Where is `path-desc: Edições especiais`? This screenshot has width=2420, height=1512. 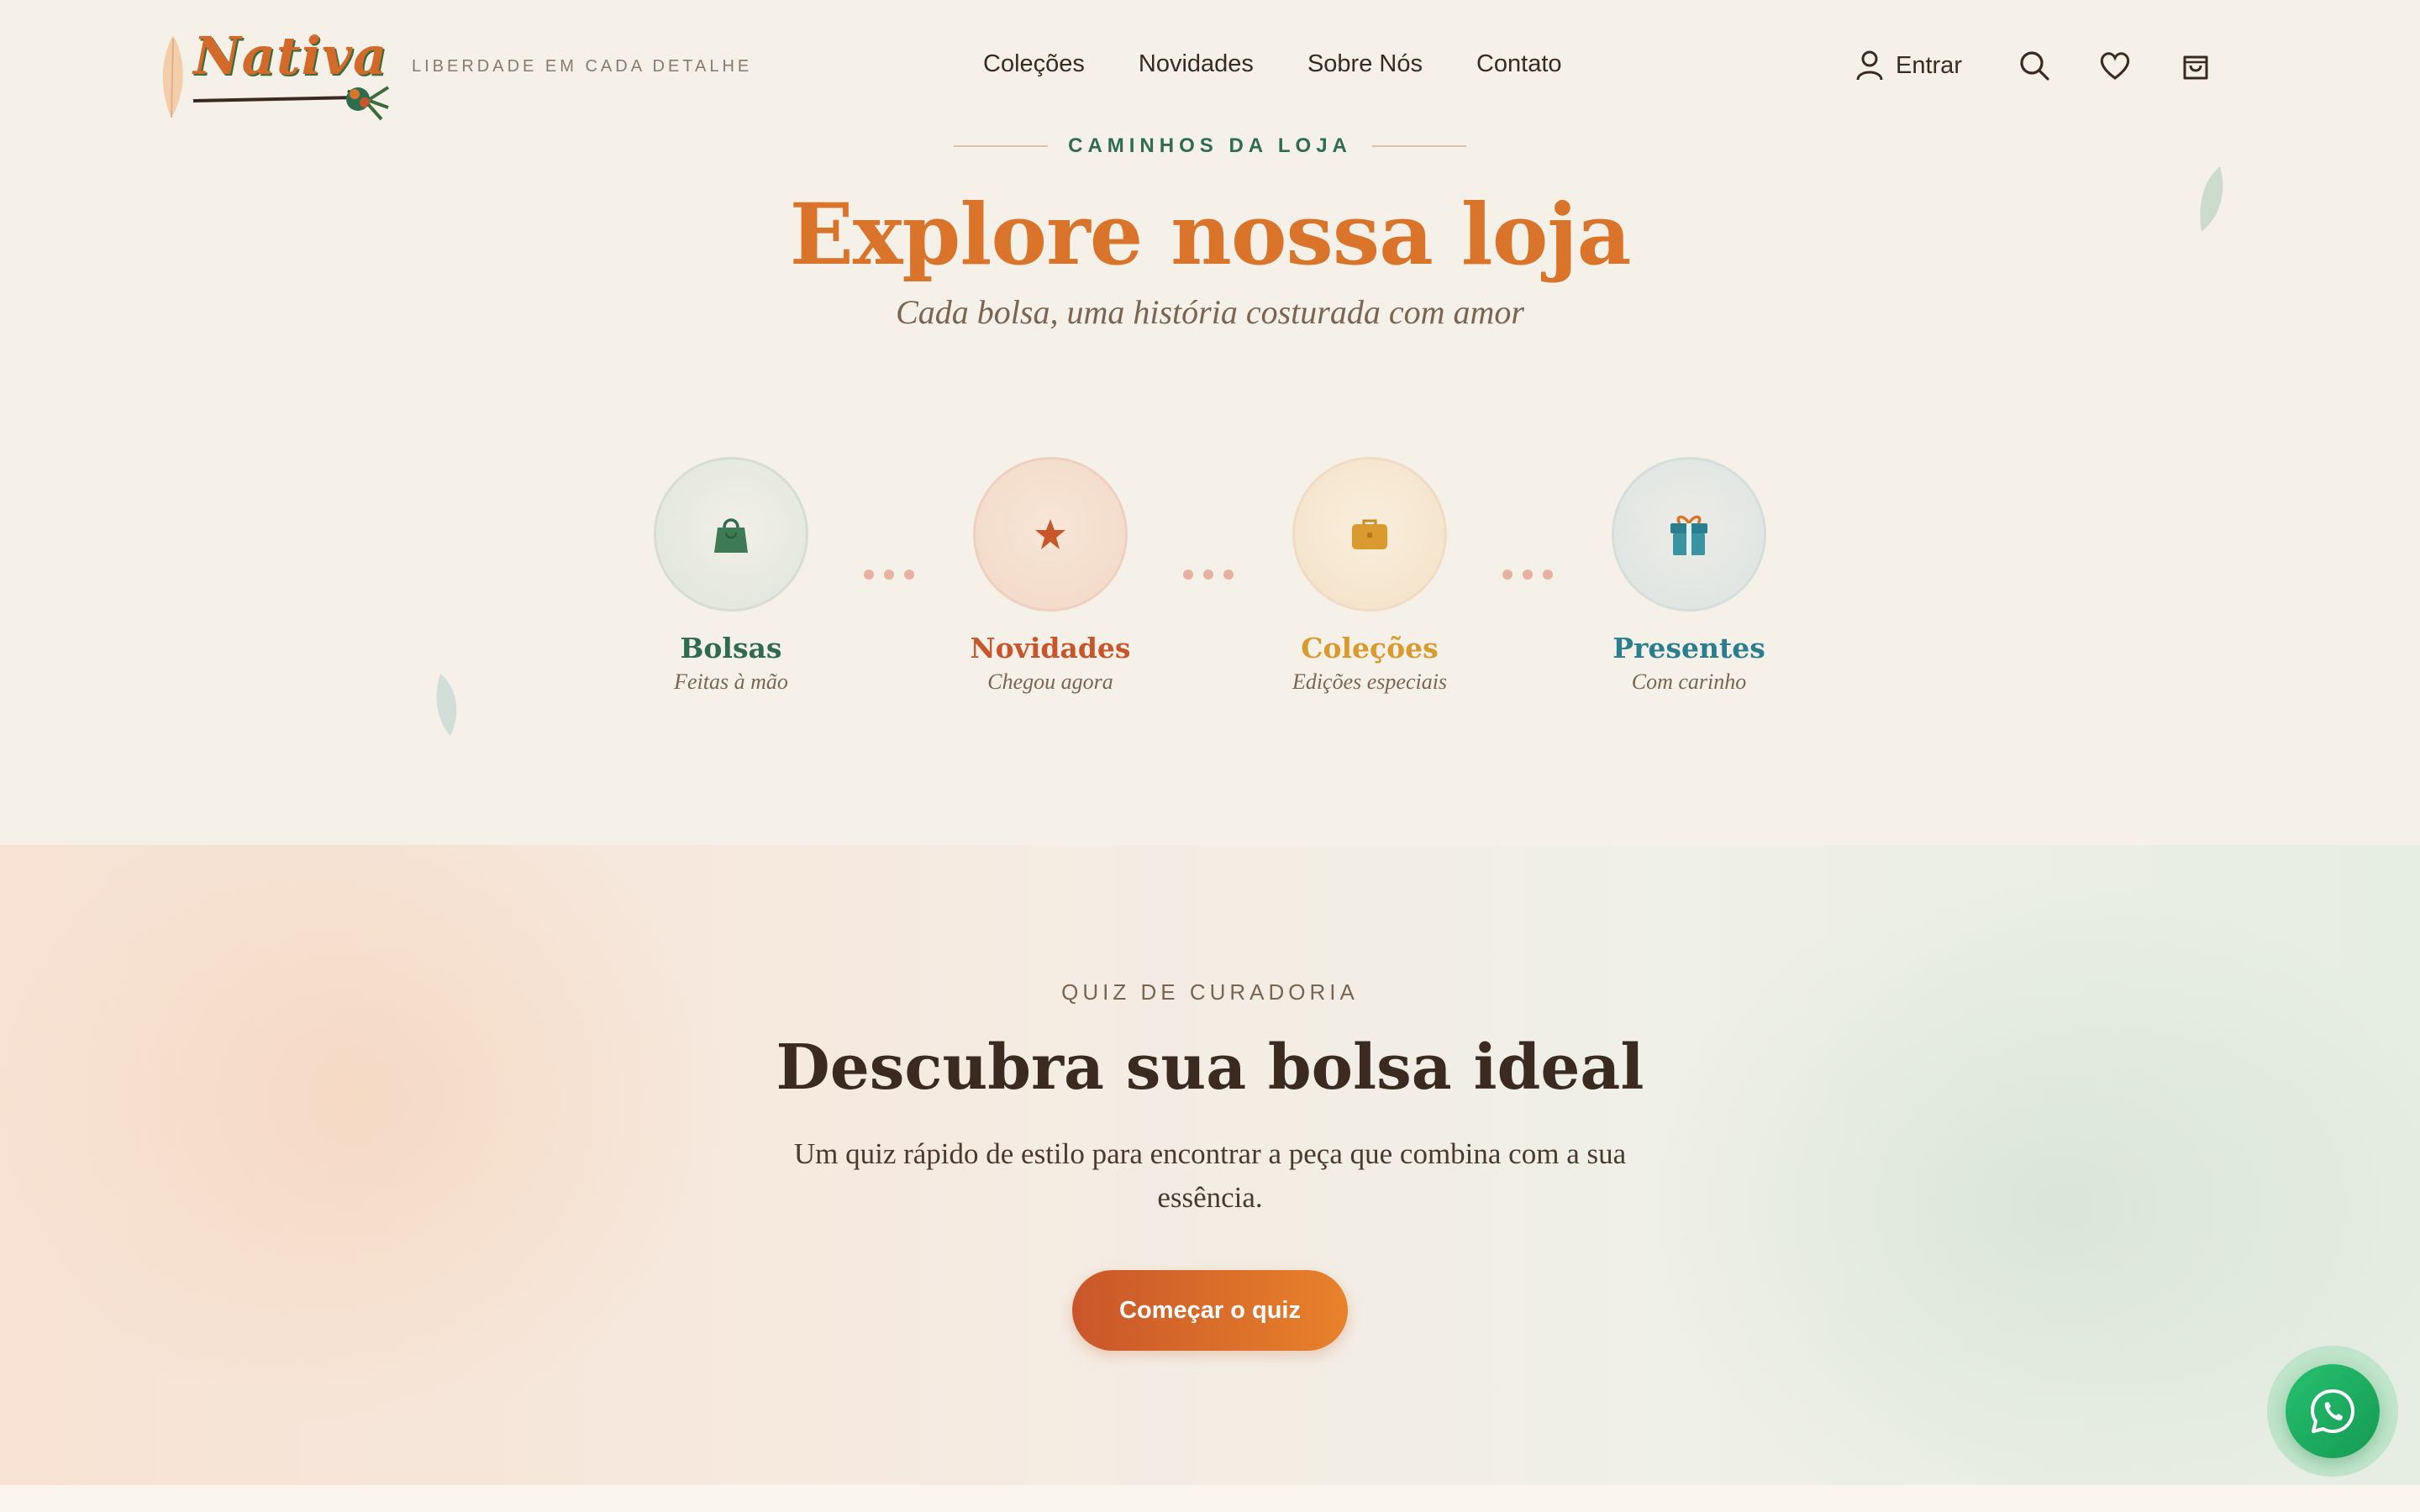 path-desc: Edições especiais is located at coordinates (1370, 681).